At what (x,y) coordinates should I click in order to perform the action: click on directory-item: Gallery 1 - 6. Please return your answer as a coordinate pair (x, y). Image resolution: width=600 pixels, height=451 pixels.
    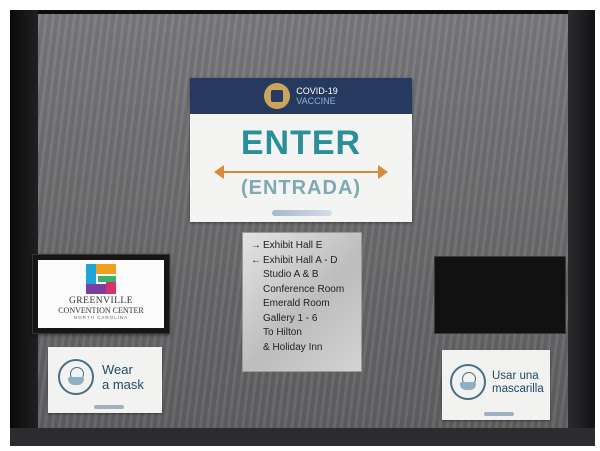
    Looking at the image, I should click on (290, 318).